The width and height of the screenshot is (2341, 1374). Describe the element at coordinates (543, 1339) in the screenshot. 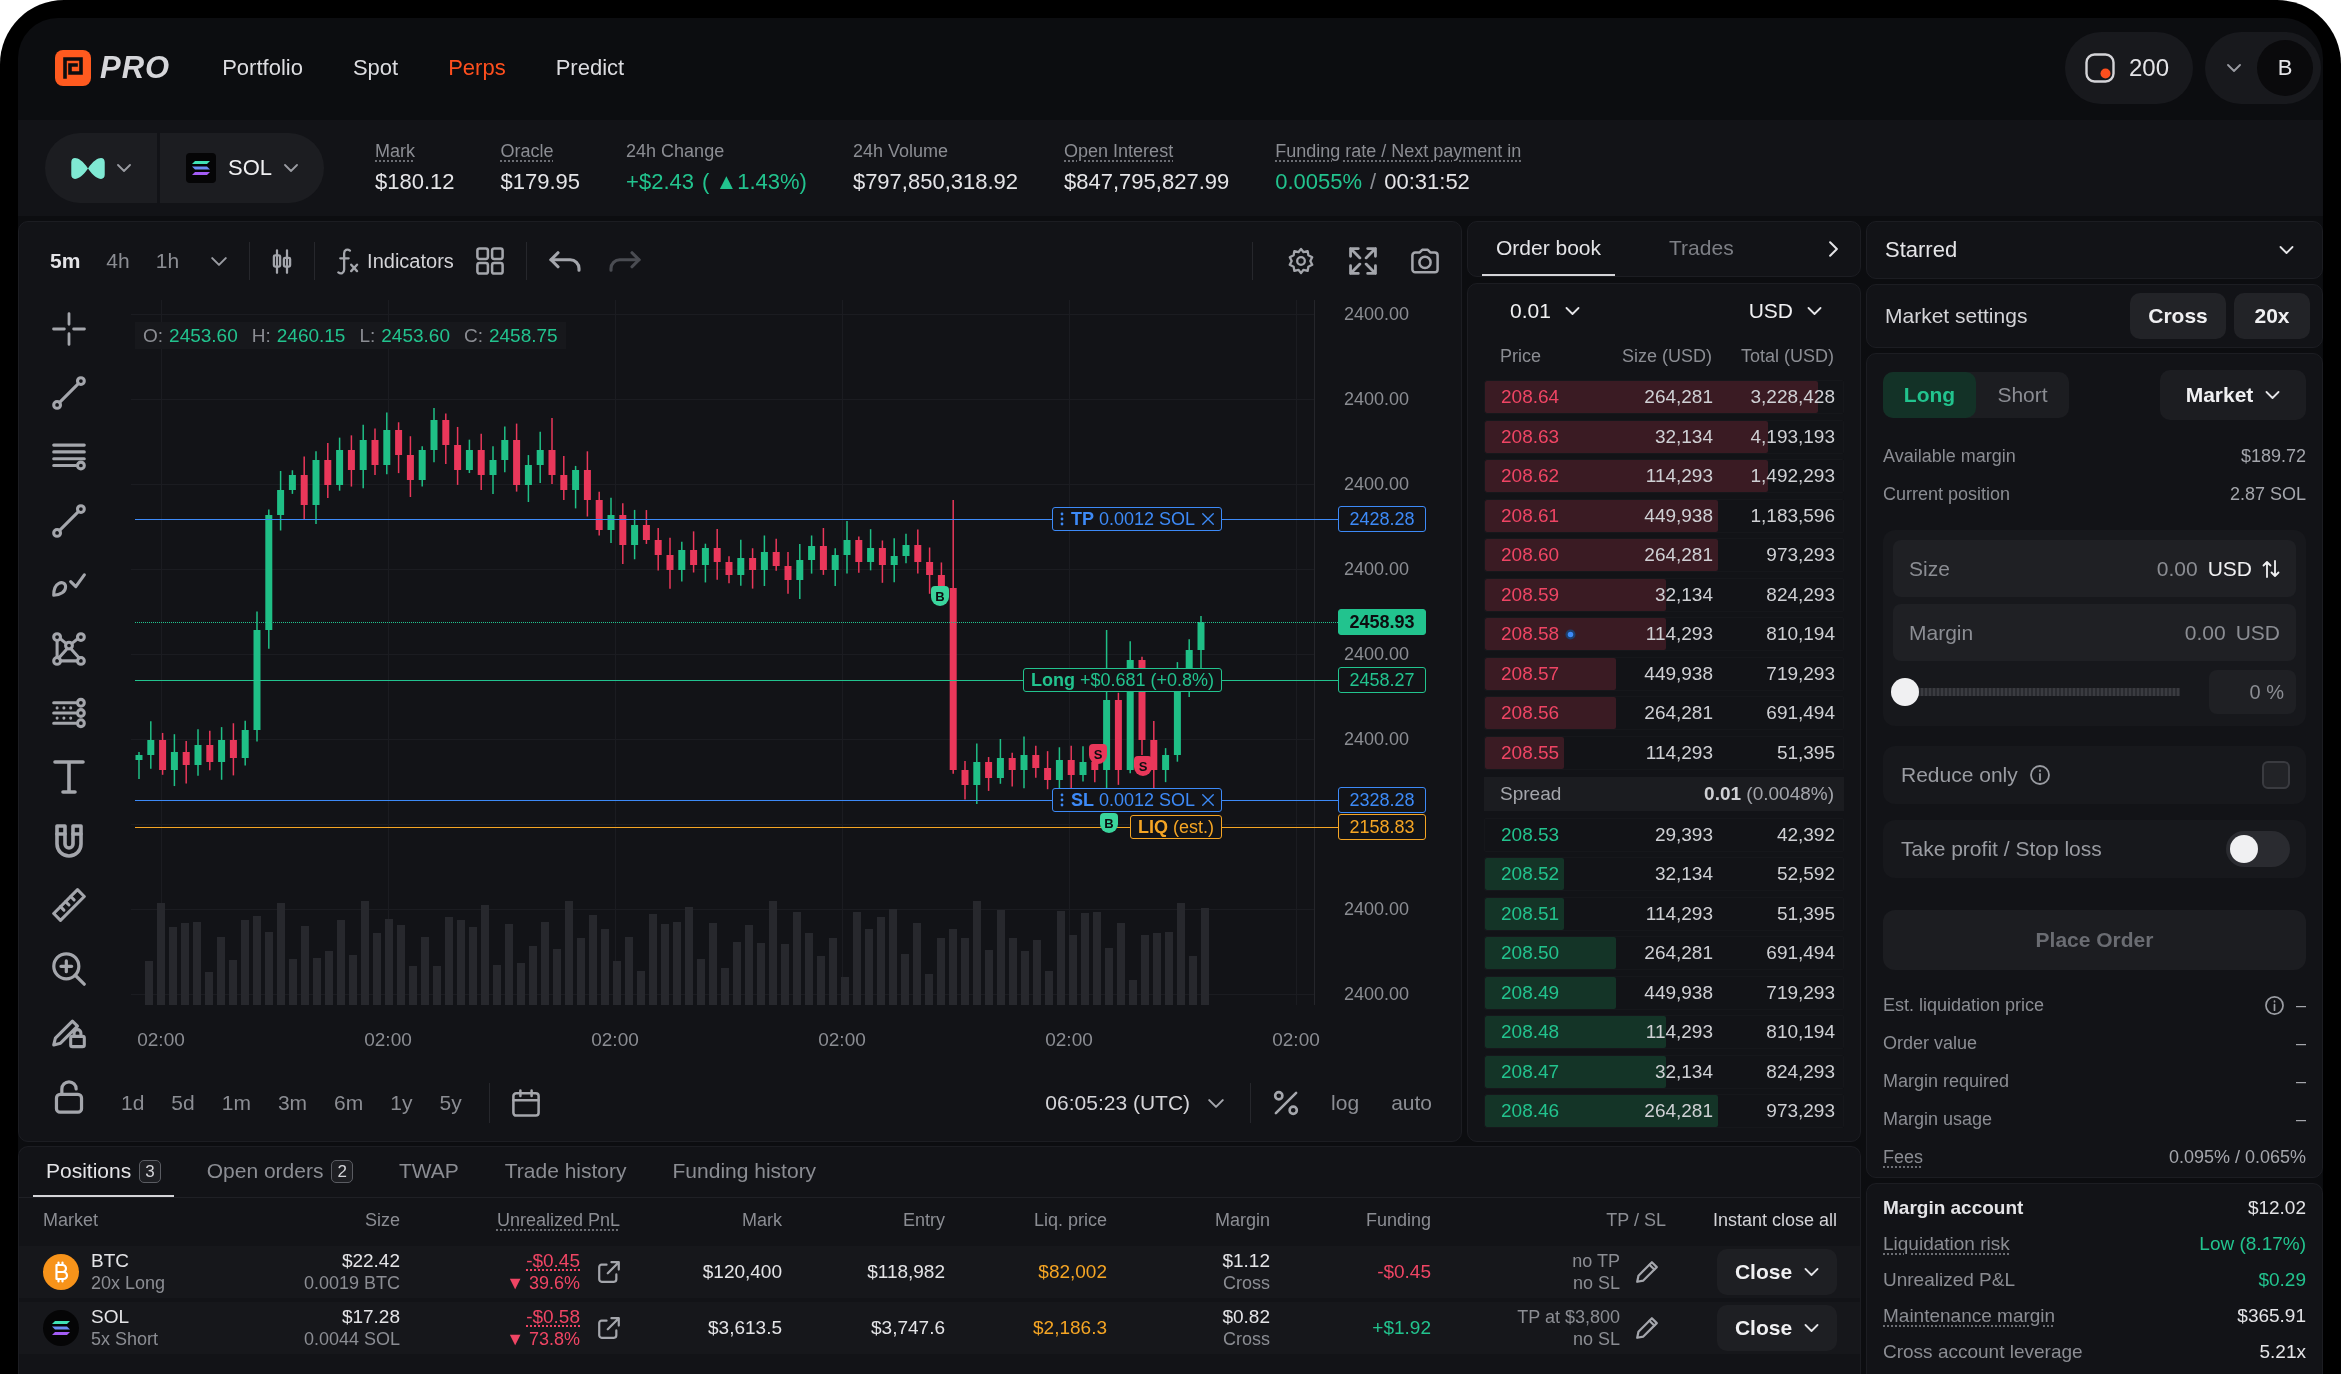

I see `pnl-percent: ▼ 73.8%` at that location.